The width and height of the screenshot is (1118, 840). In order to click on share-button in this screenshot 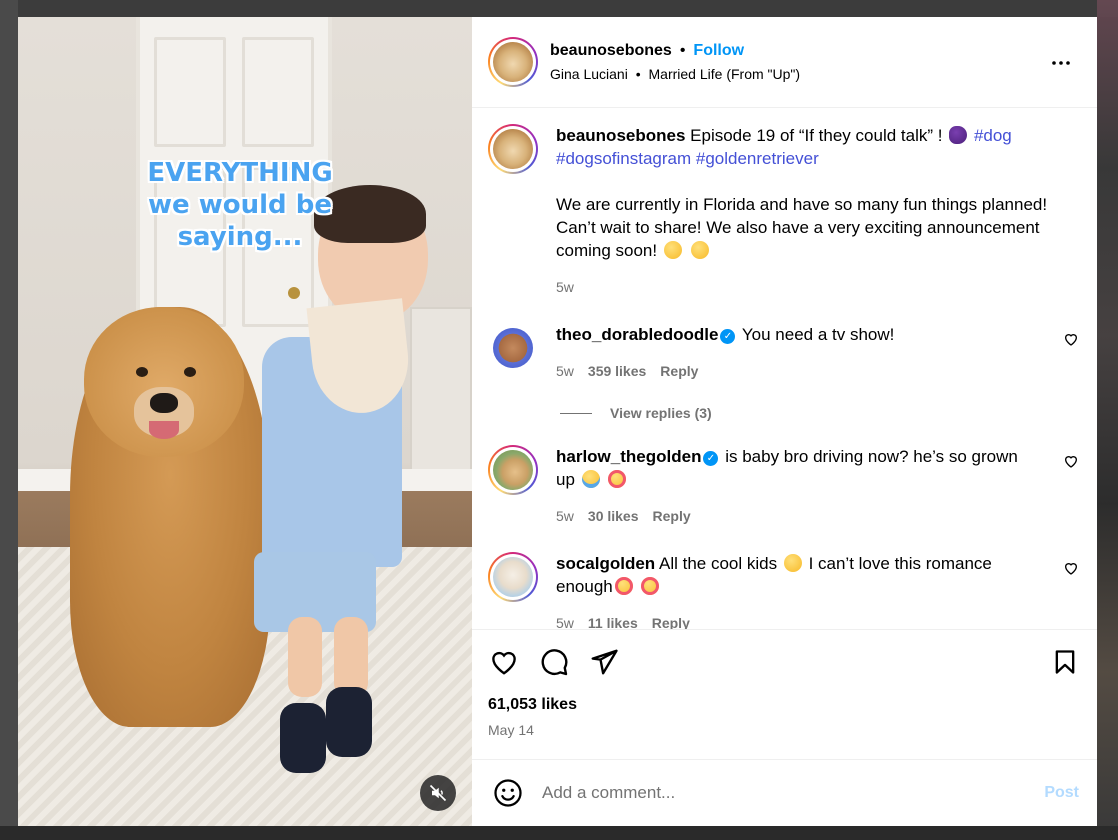, I will do `click(604, 662)`.